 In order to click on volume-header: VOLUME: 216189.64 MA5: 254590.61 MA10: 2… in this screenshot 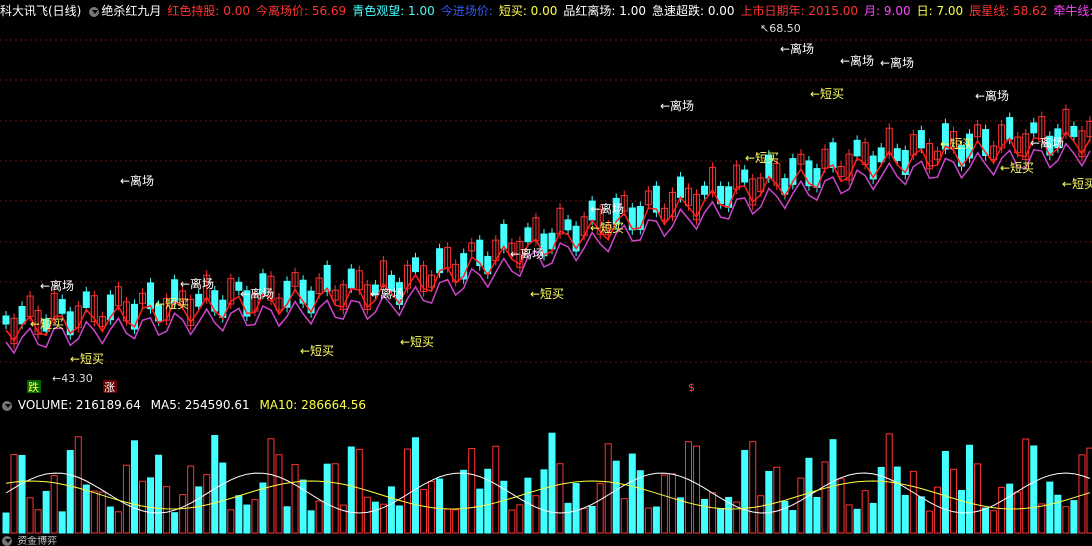, I will do `click(546, 405)`.